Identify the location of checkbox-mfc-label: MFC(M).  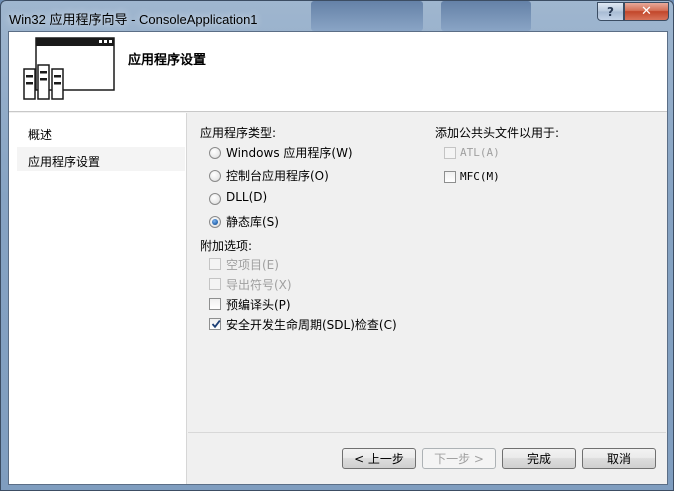
(480, 176).